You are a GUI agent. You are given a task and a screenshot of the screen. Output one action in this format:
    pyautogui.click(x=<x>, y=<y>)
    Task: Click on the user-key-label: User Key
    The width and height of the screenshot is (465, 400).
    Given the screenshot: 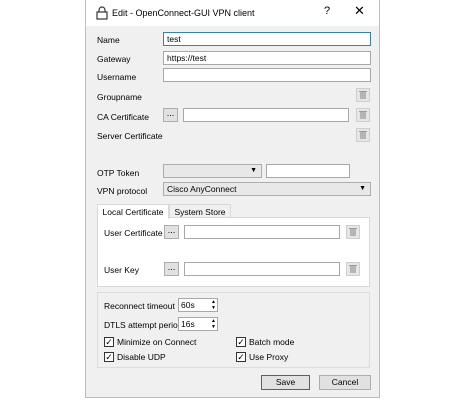 What is the action you would take?
    pyautogui.click(x=121, y=270)
    